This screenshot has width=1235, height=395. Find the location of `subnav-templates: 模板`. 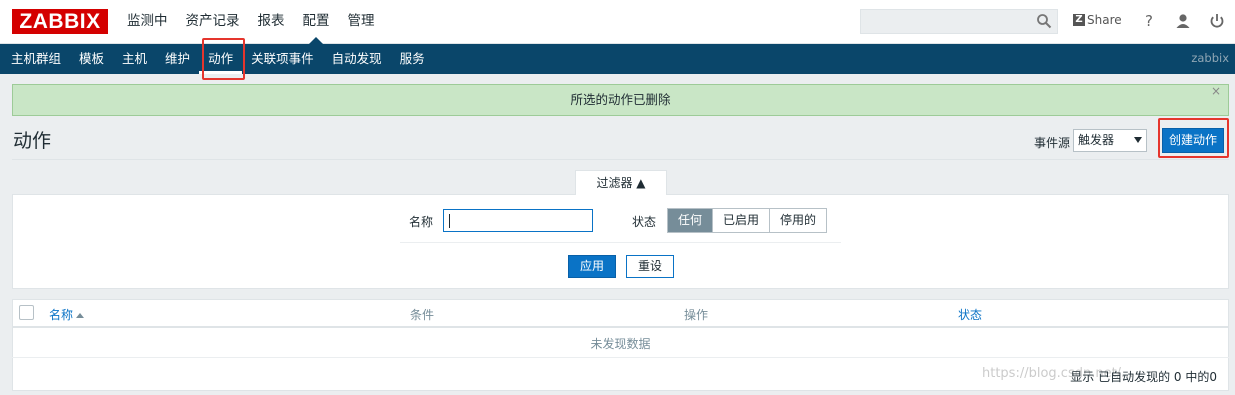

subnav-templates: 模板 is located at coordinates (91, 59).